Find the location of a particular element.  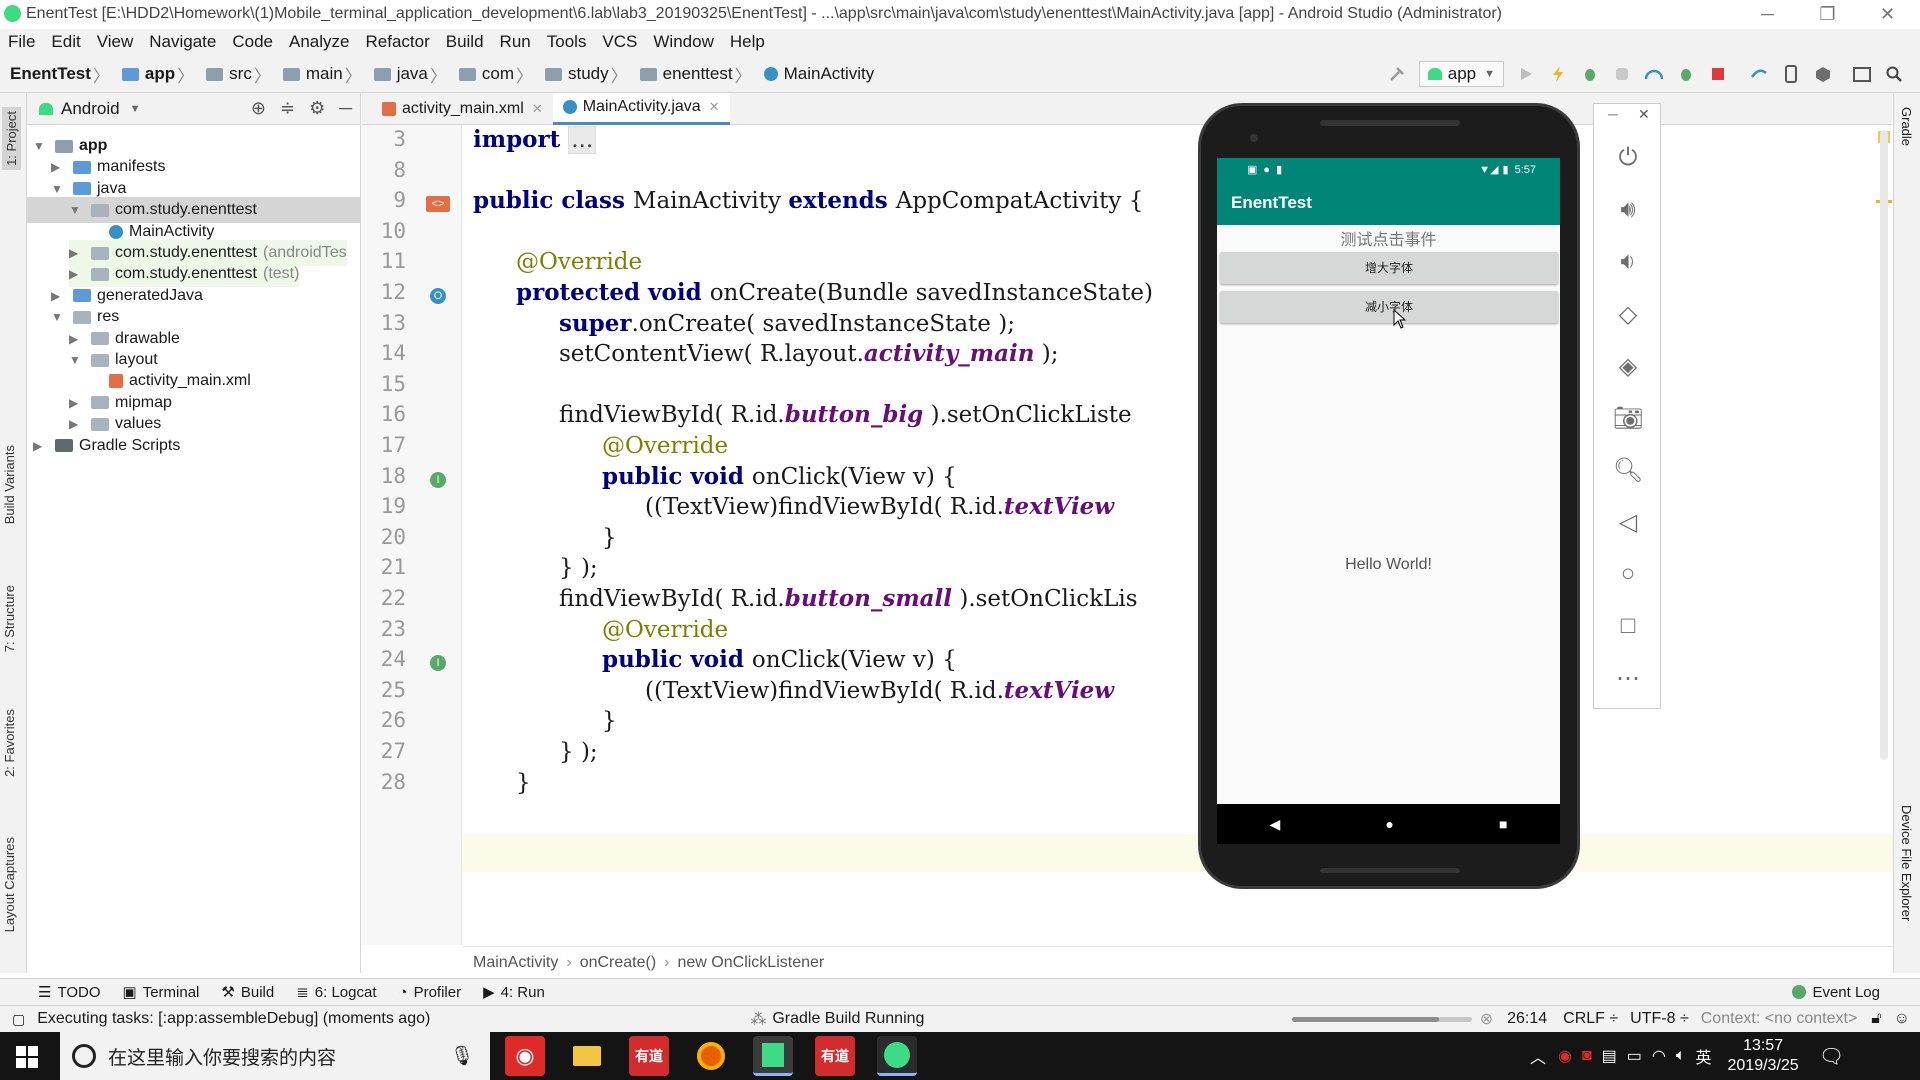

volume-icon: 🔈︎ is located at coordinates (1681, 1056).